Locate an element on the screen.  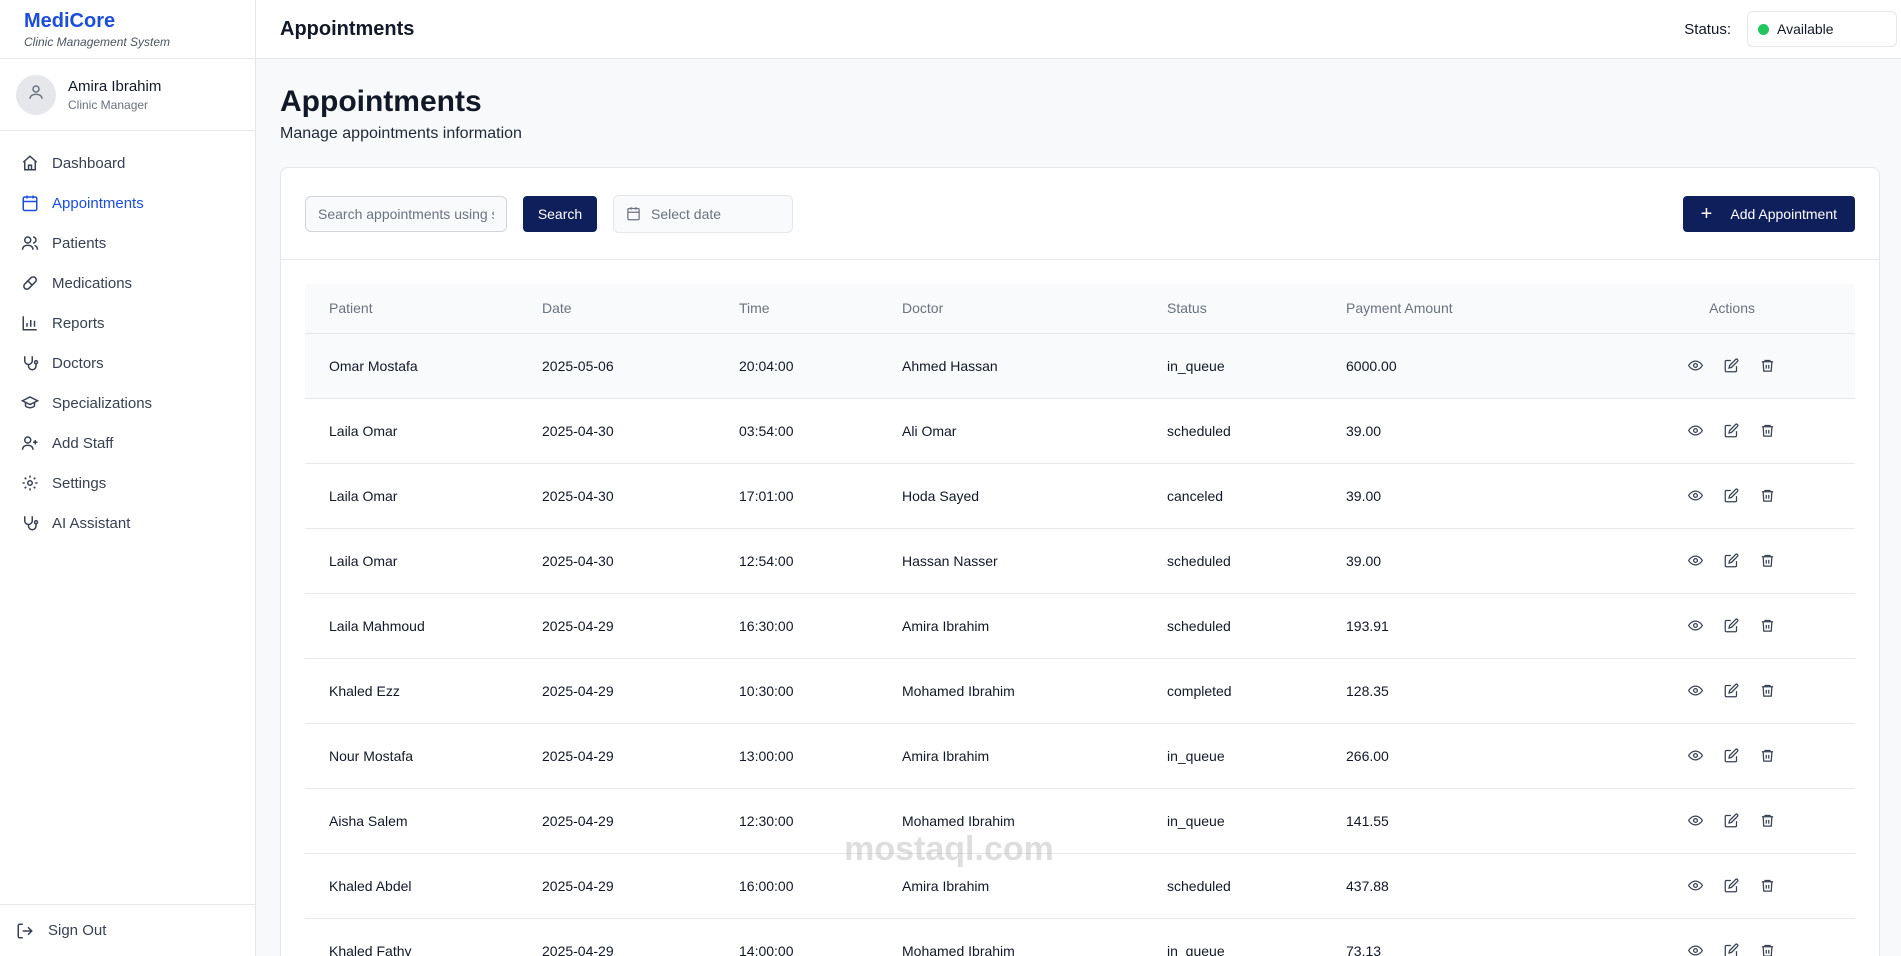
header-title: Appointments is located at coordinates (347, 28).